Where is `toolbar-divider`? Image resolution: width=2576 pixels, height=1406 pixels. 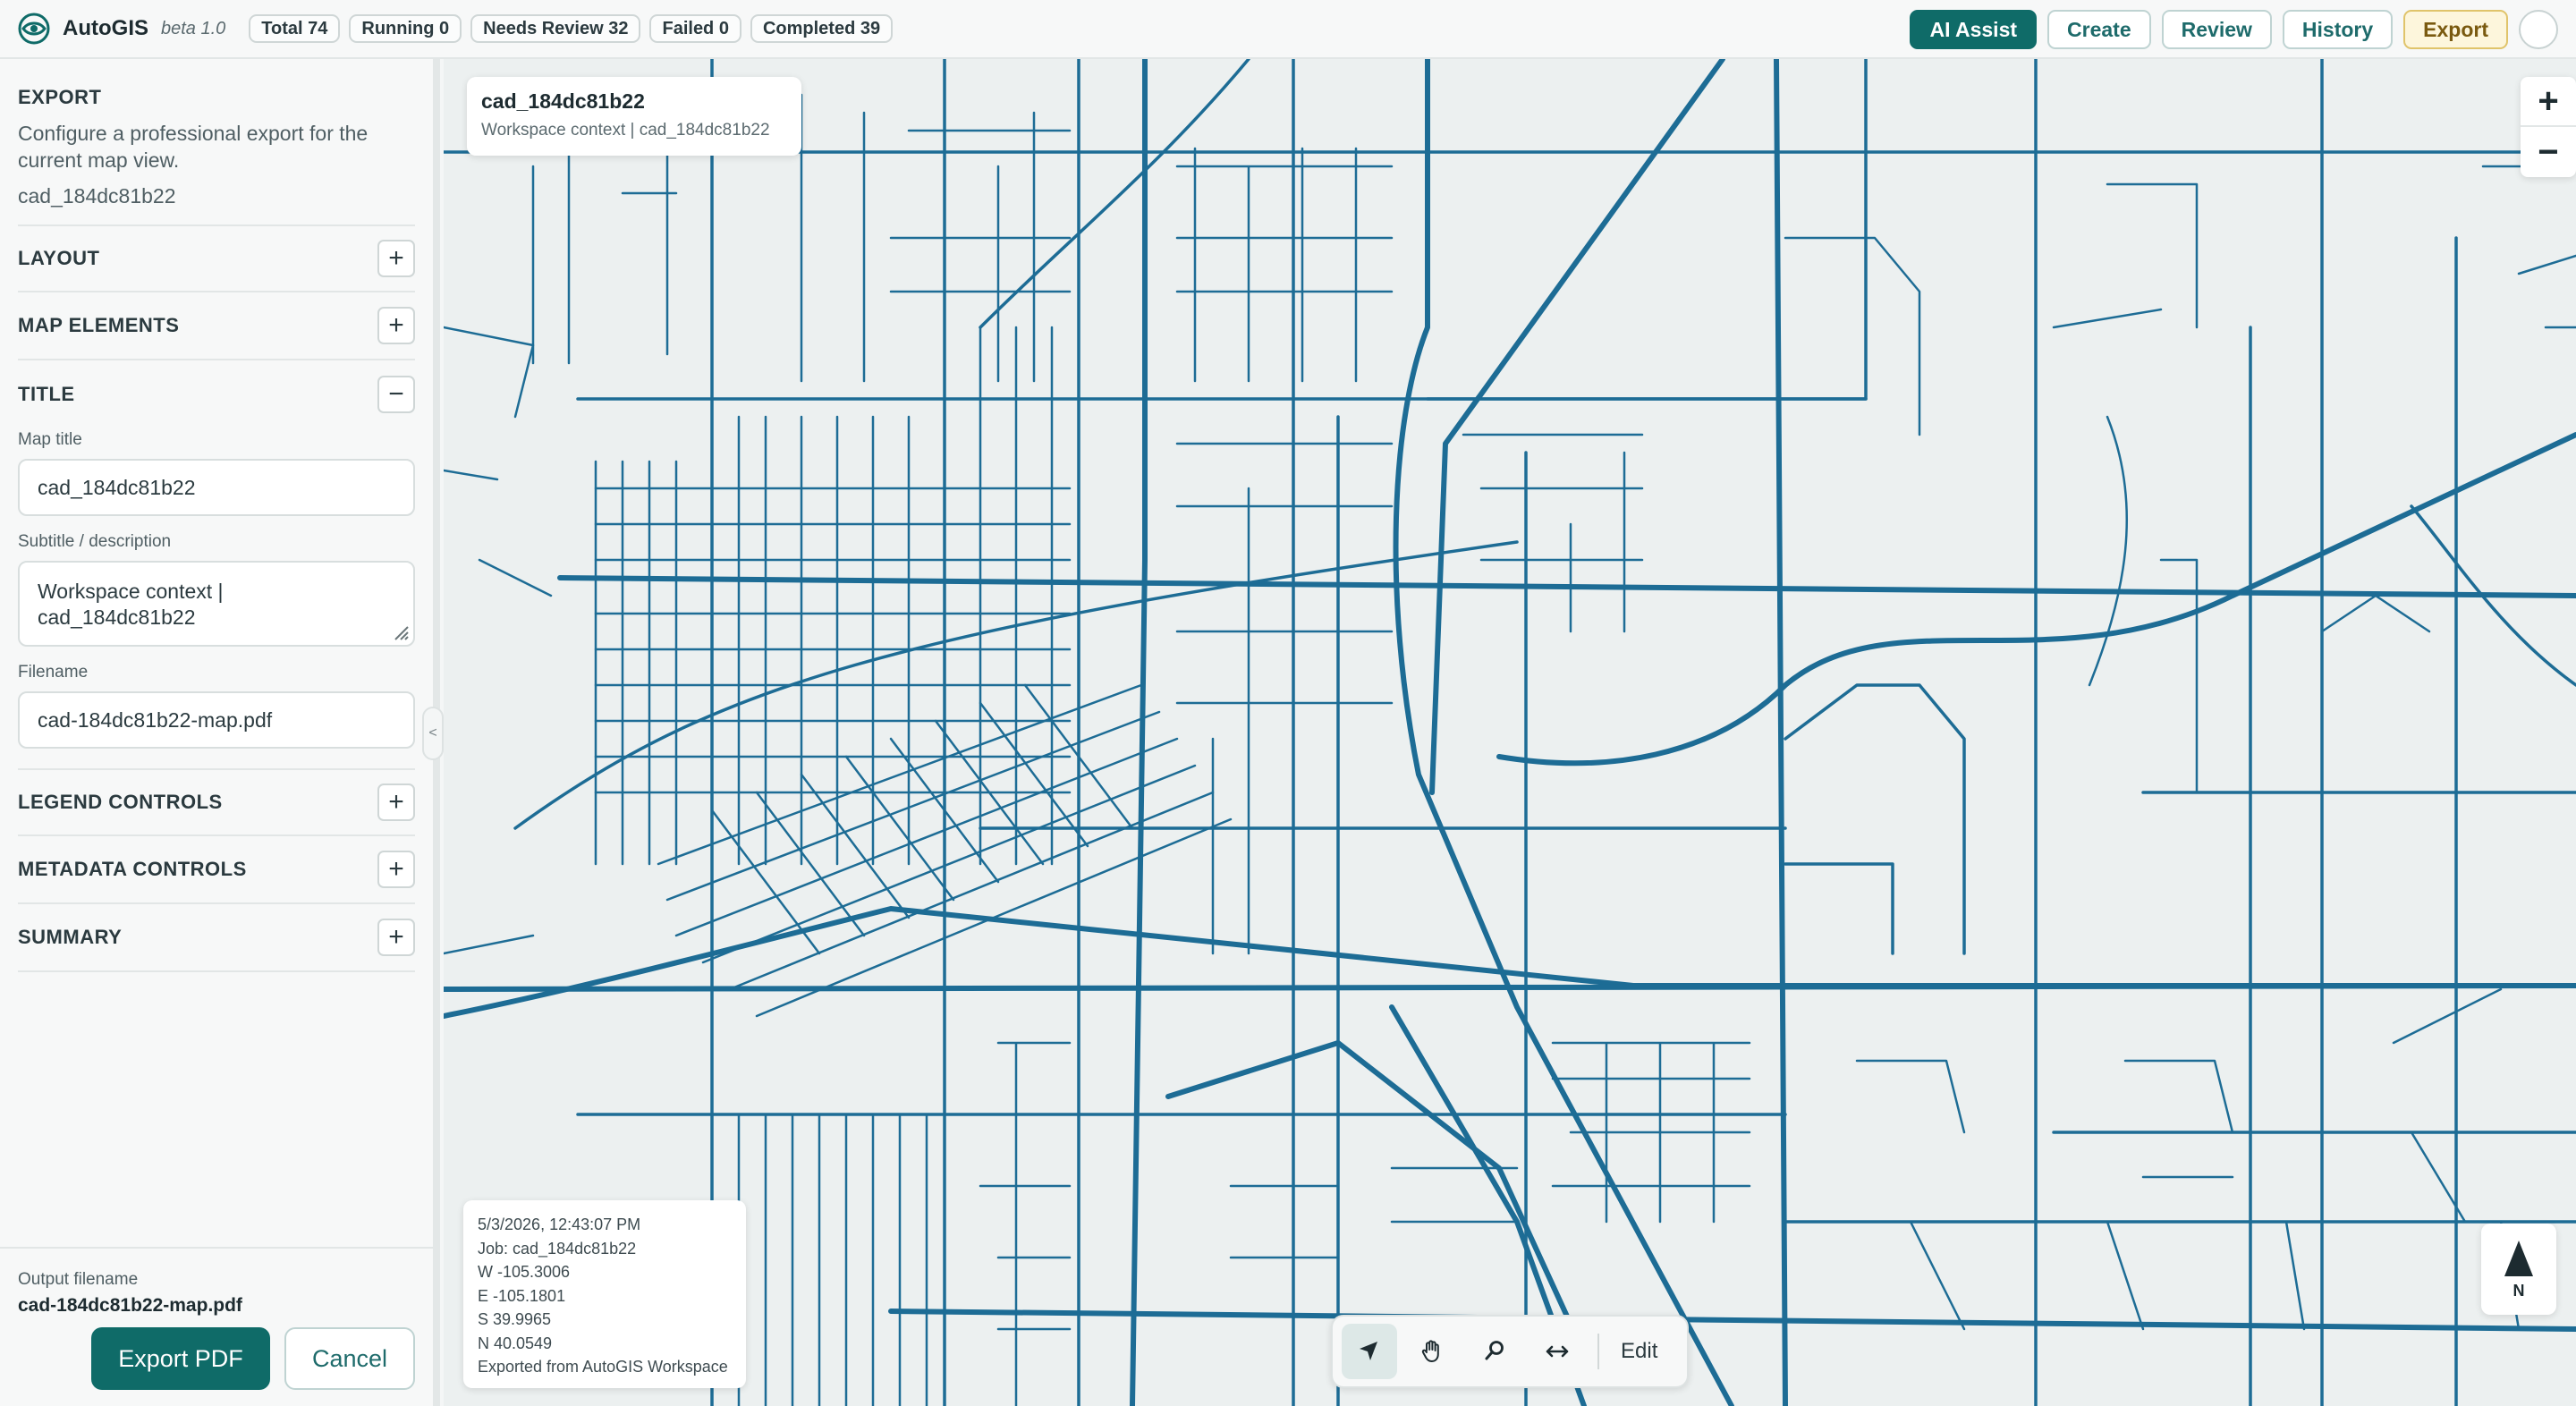
toolbar-divider is located at coordinates (1598, 1352).